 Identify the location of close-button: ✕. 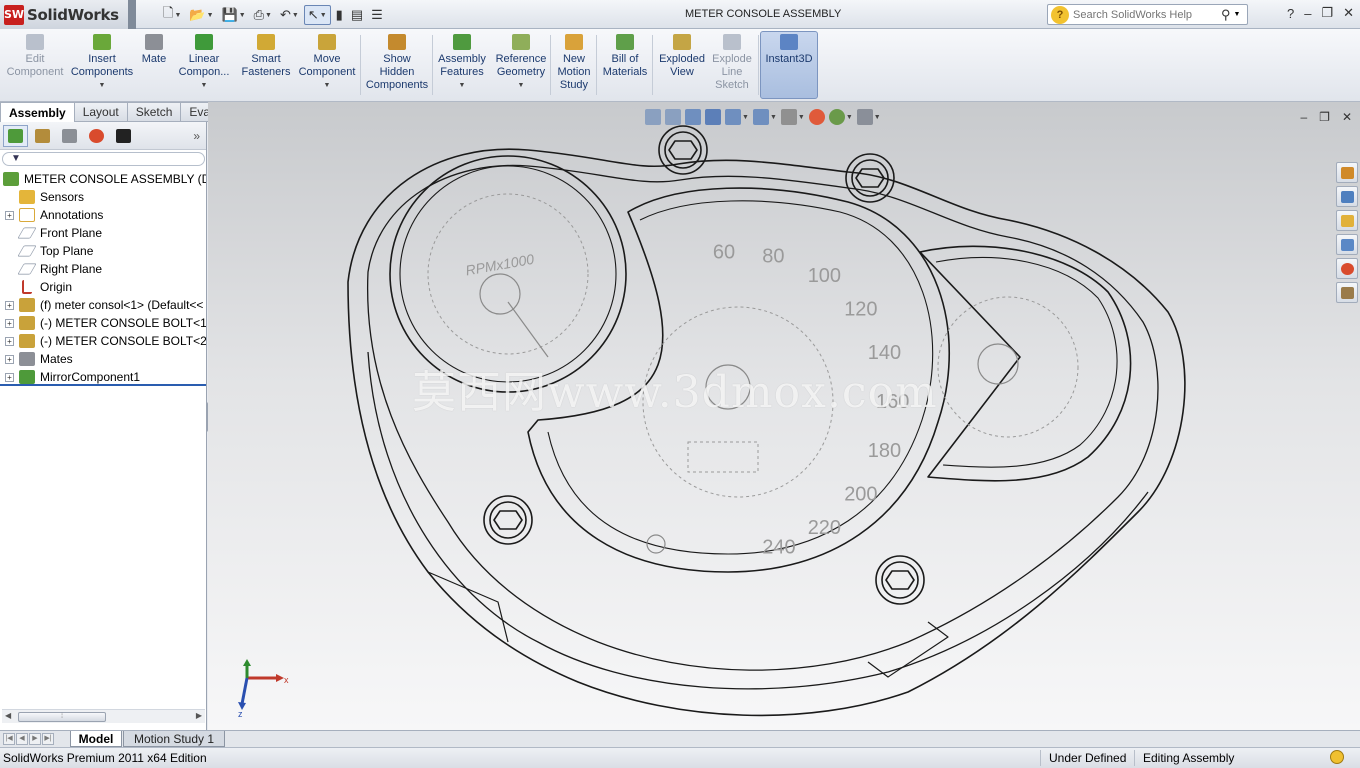
(1348, 13).